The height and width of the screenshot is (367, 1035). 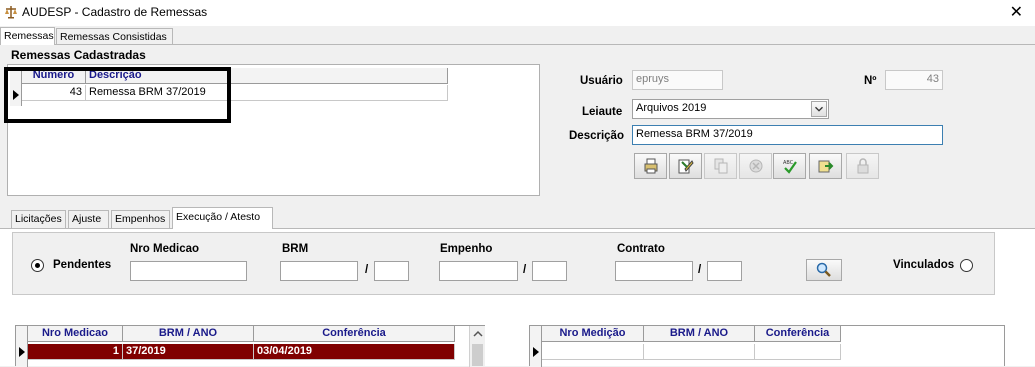 I want to click on chevron-down-icon, so click(x=819, y=109).